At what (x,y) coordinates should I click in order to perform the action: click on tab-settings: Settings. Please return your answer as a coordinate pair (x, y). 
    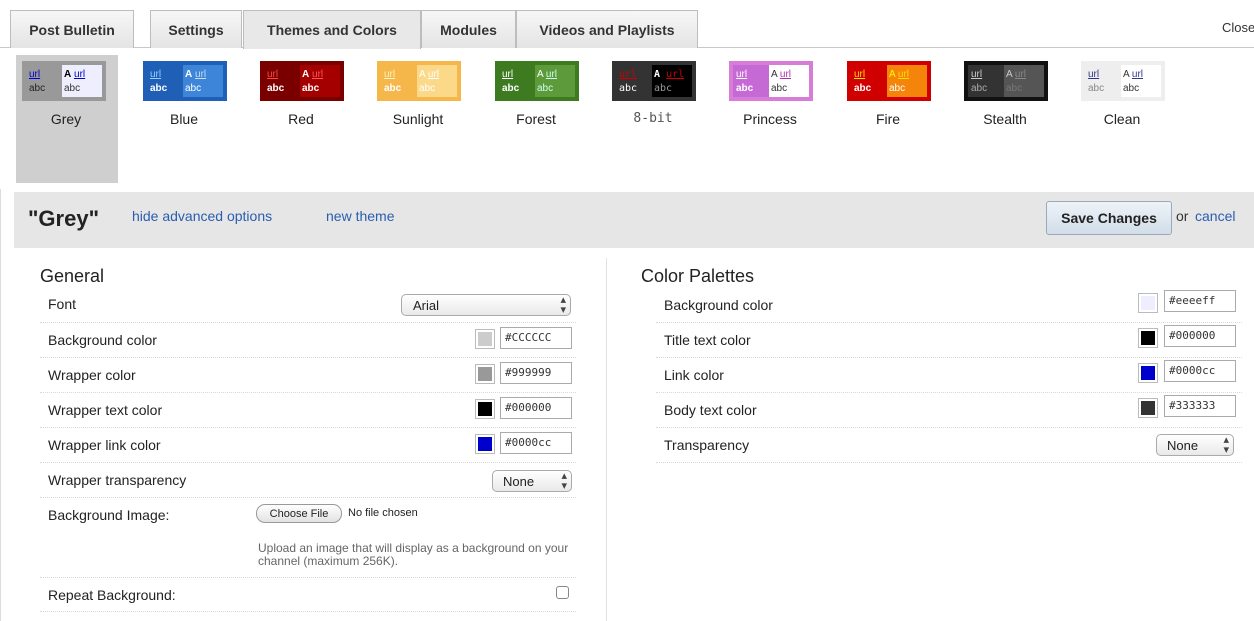
    Looking at the image, I should click on (196, 29).